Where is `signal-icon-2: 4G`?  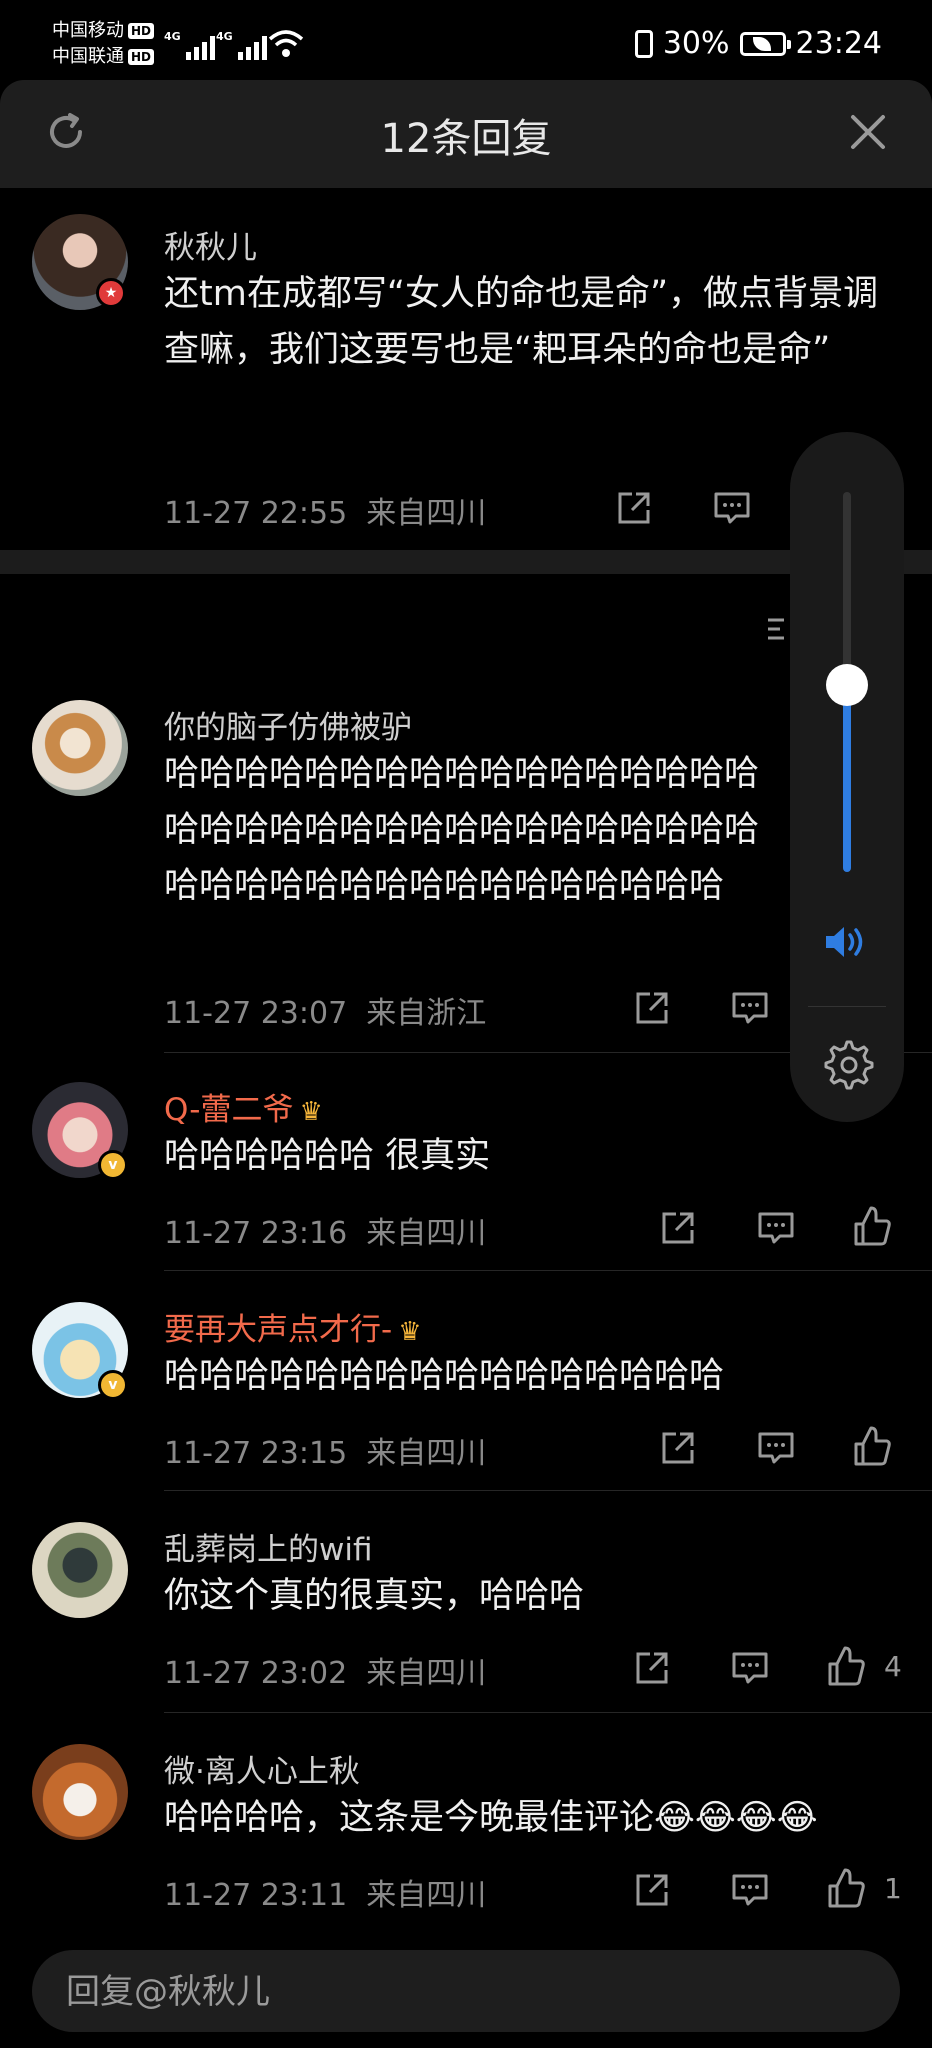 signal-icon-2: 4G is located at coordinates (241, 45).